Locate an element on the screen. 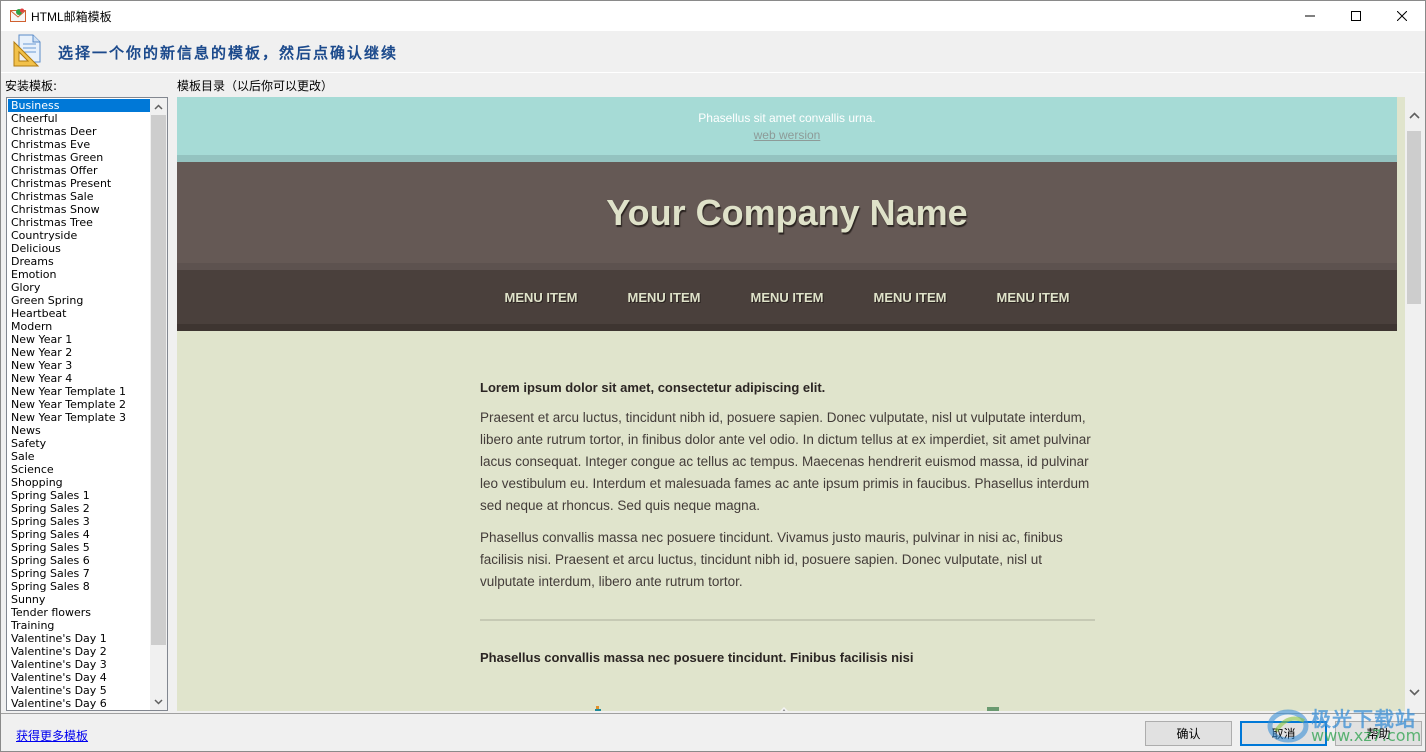  template-document-icon is located at coordinates (27, 50).